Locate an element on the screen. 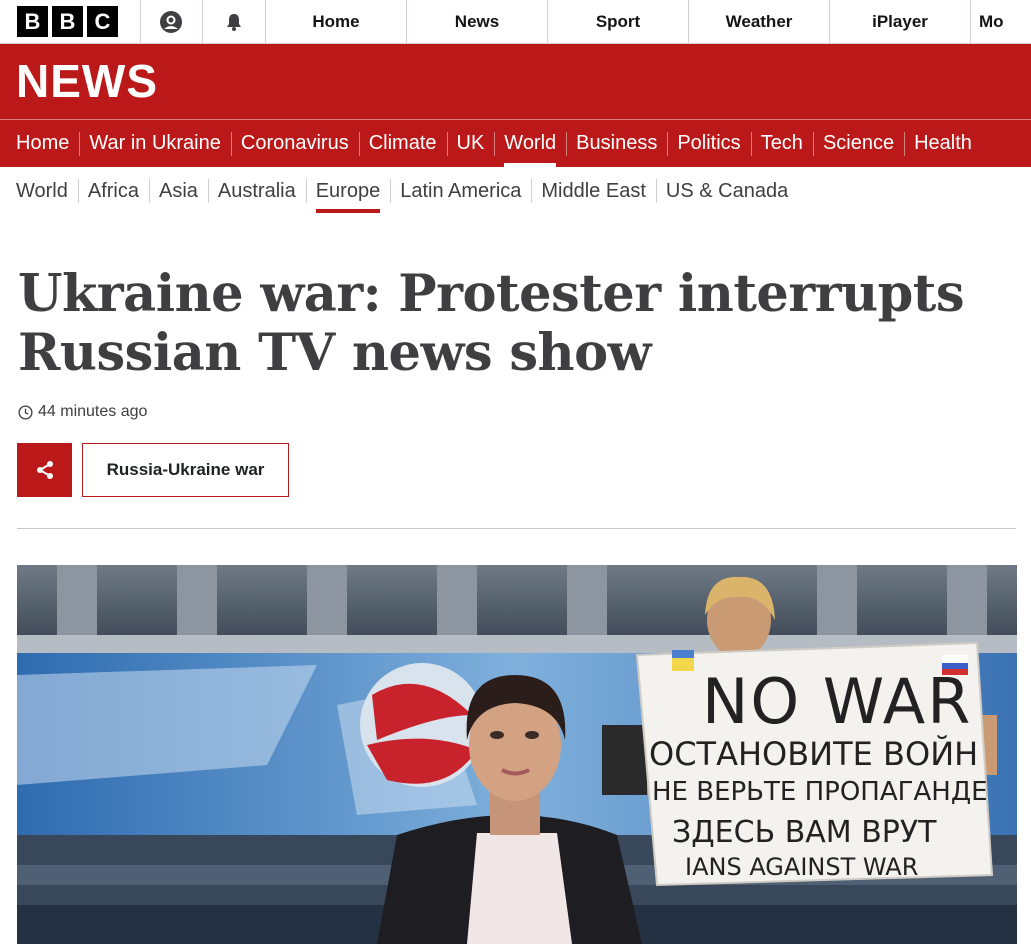 This screenshot has width=1031, height=944. timestamp-text: 44 minutes ago is located at coordinates (93, 411).